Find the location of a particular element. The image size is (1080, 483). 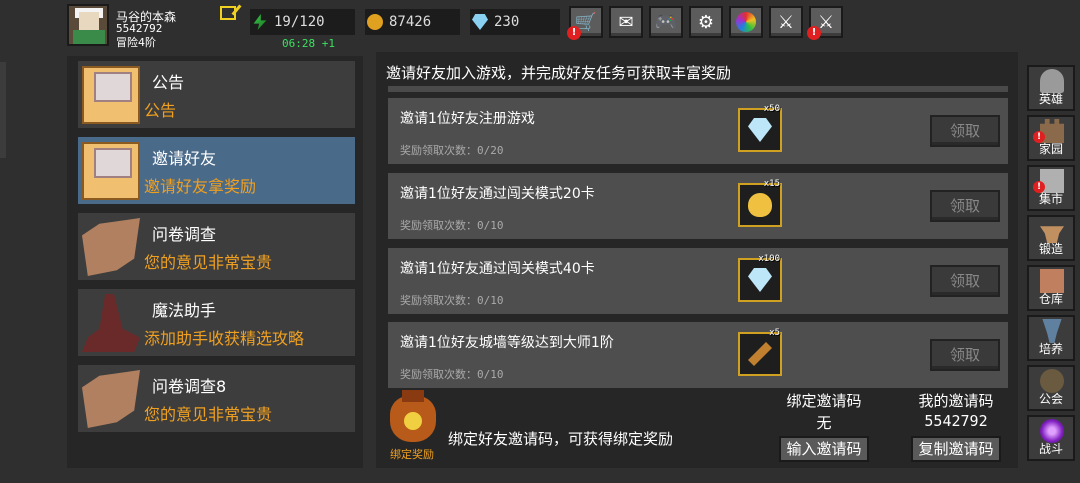

notice-item-survey-8: 问卷调查8 您的意见非常宝贵 is located at coordinates (216, 398).